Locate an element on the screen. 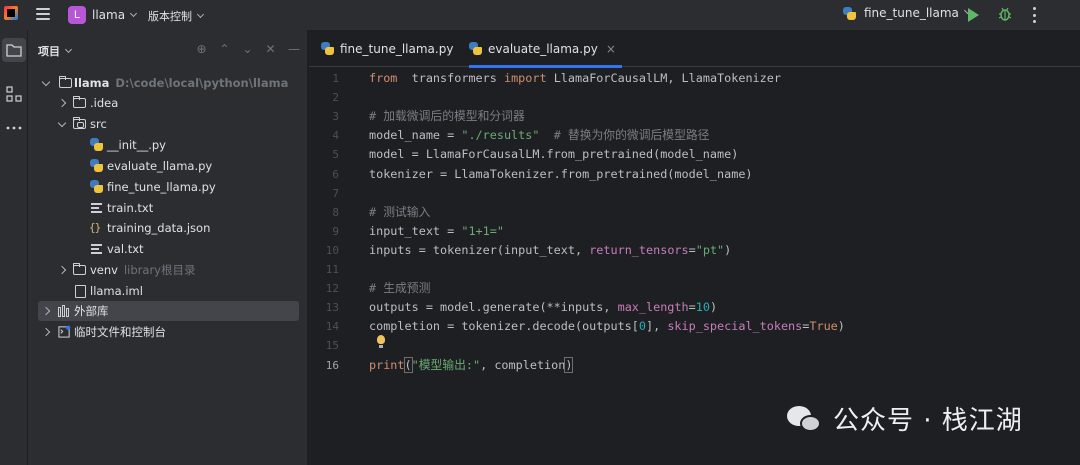 This screenshot has width=1080, height=465. tree-row-training-data-json: {} training_data.json is located at coordinates (168, 228).